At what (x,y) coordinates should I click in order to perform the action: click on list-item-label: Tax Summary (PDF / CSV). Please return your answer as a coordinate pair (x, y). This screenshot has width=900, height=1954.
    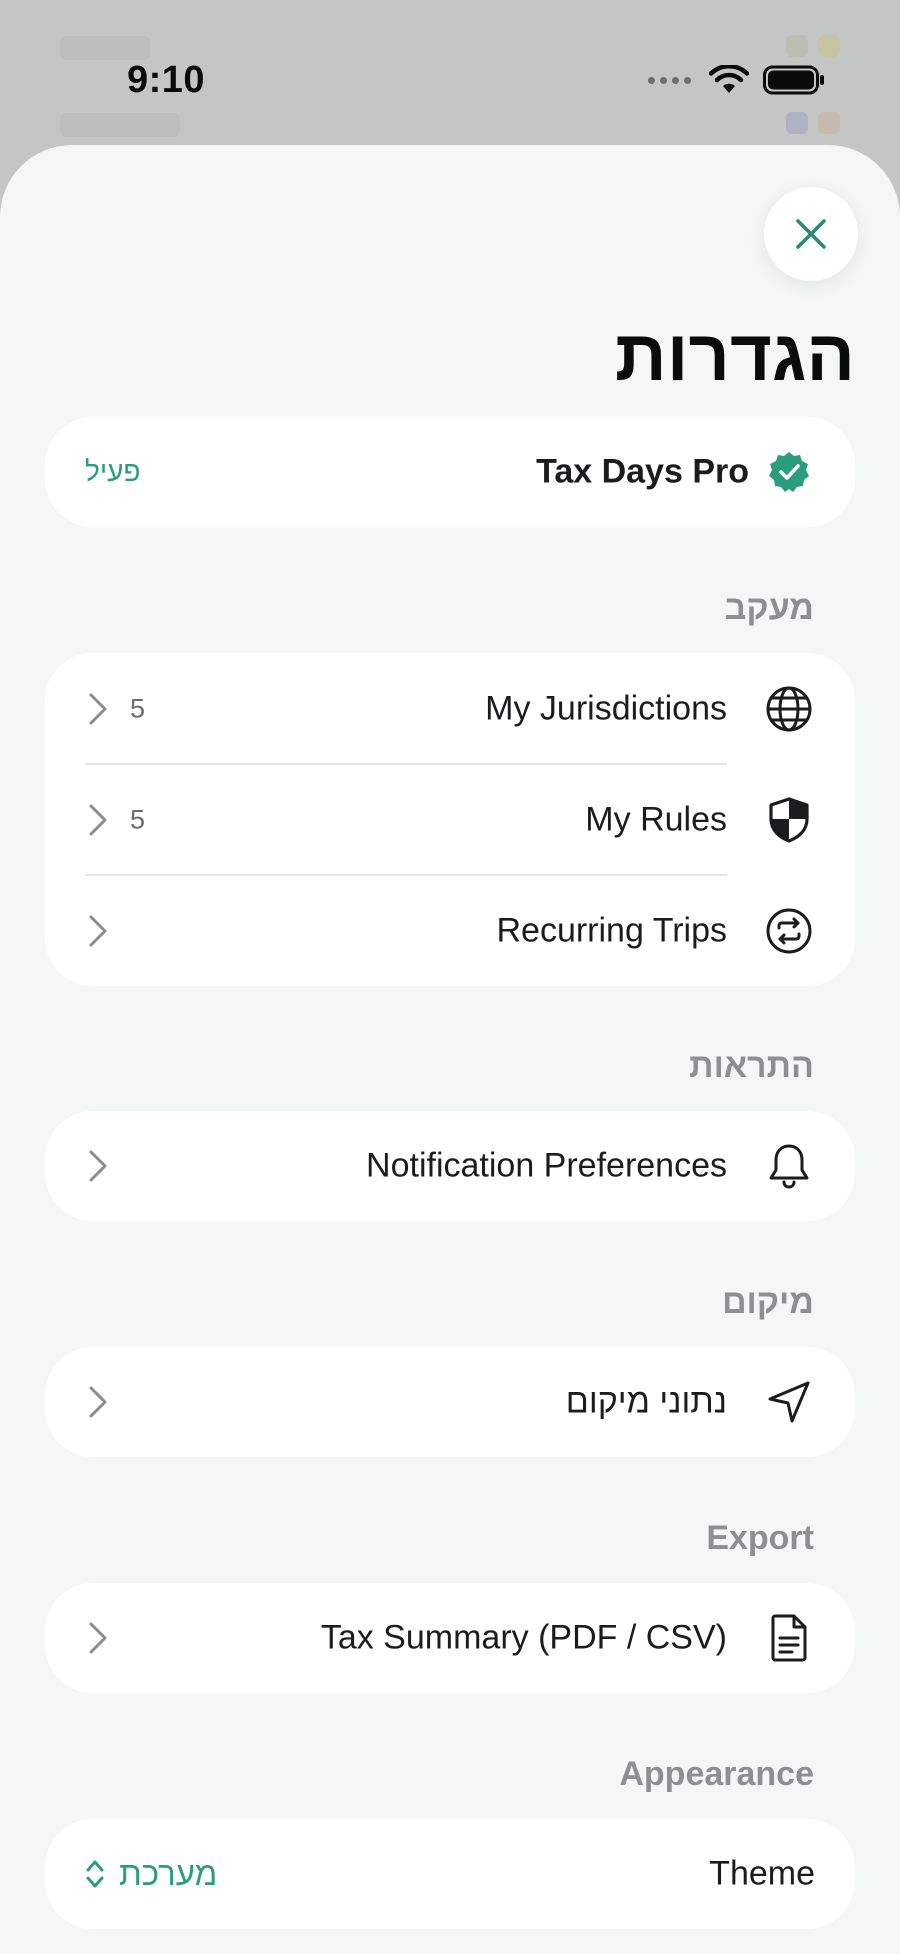
    Looking at the image, I should click on (523, 1637).